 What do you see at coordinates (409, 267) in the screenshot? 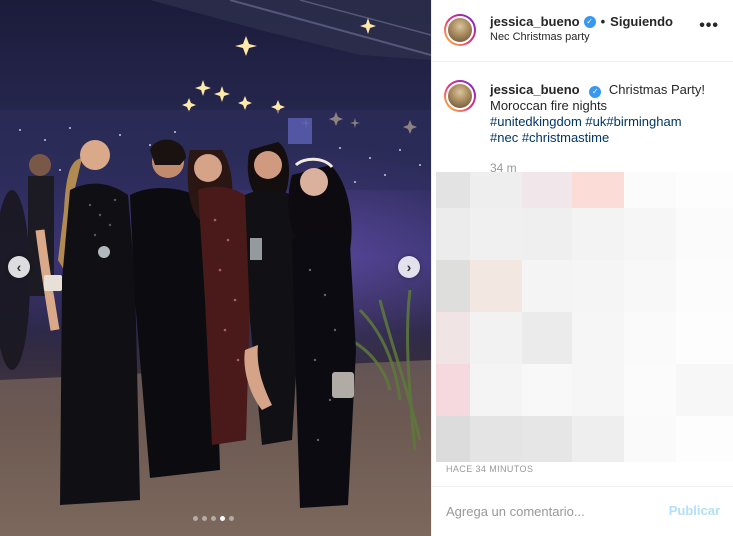
I see `carousel-next-button: ›` at bounding box center [409, 267].